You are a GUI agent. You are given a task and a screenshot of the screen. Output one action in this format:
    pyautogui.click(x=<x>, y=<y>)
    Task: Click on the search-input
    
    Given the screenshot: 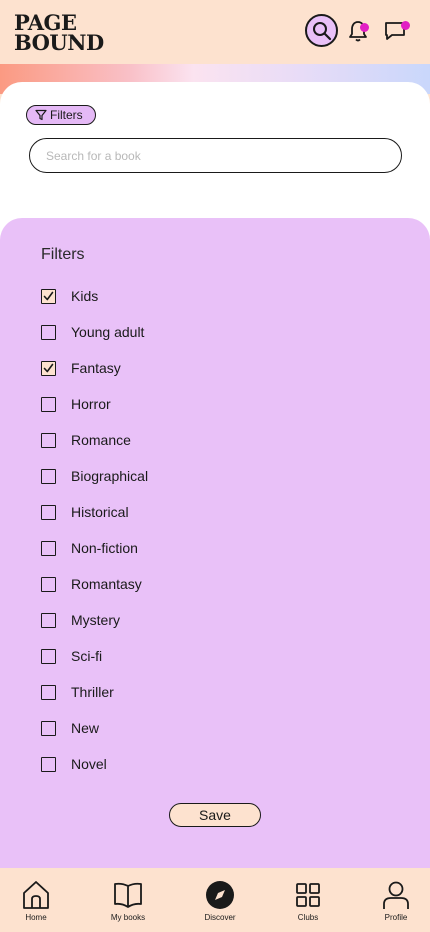 What is the action you would take?
    pyautogui.click(x=215, y=155)
    